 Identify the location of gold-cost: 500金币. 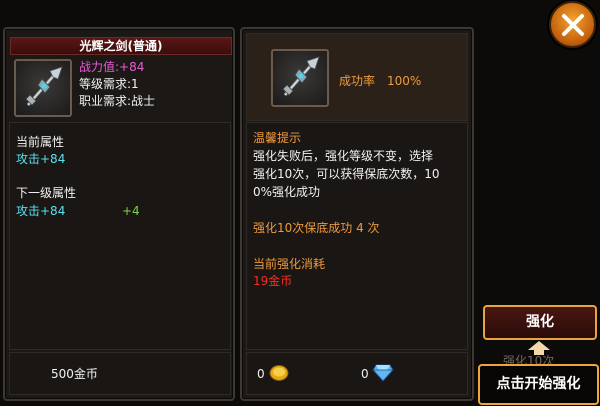
(74, 374).